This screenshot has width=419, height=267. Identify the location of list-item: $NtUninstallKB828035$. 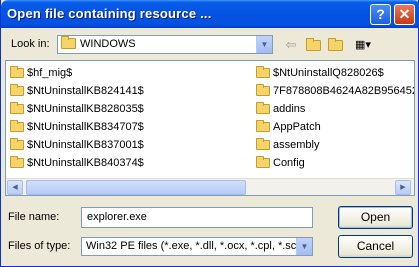
(77, 109).